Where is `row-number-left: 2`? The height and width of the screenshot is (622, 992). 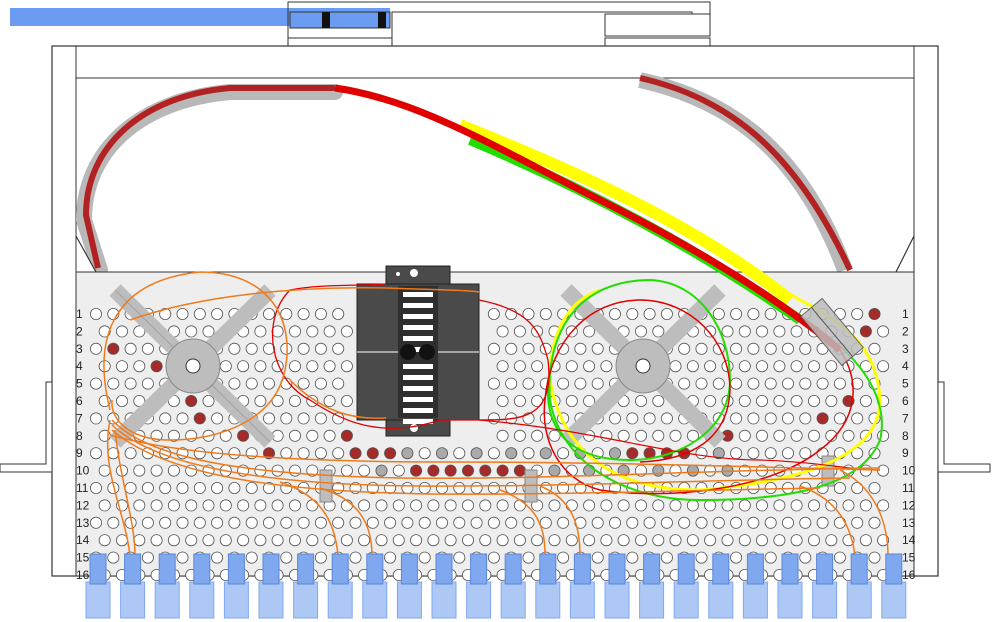 row-number-left: 2 is located at coordinates (79, 331).